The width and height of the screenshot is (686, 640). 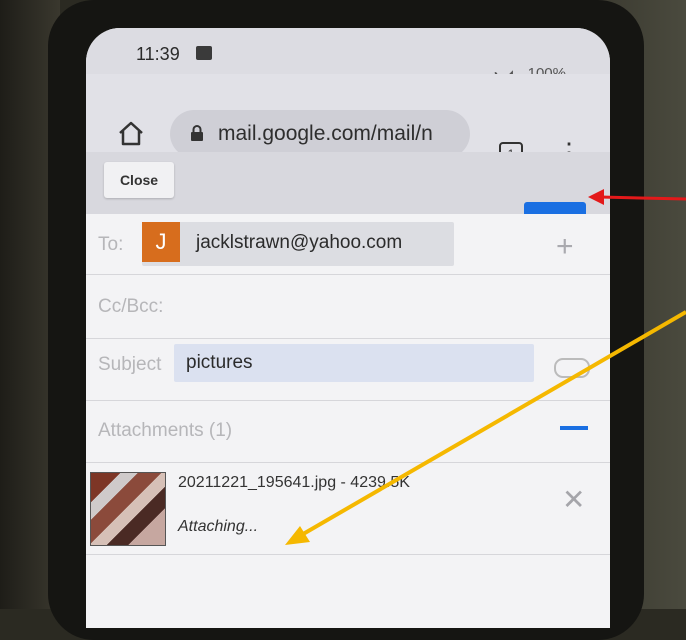 I want to click on ccbcc-row: Cc/Bcc:, so click(x=348, y=306).